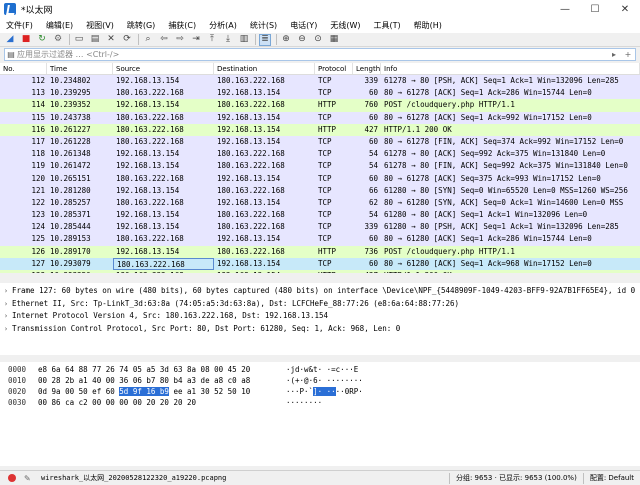  I want to click on menu-item-1: 编辑(E), so click(59, 25).